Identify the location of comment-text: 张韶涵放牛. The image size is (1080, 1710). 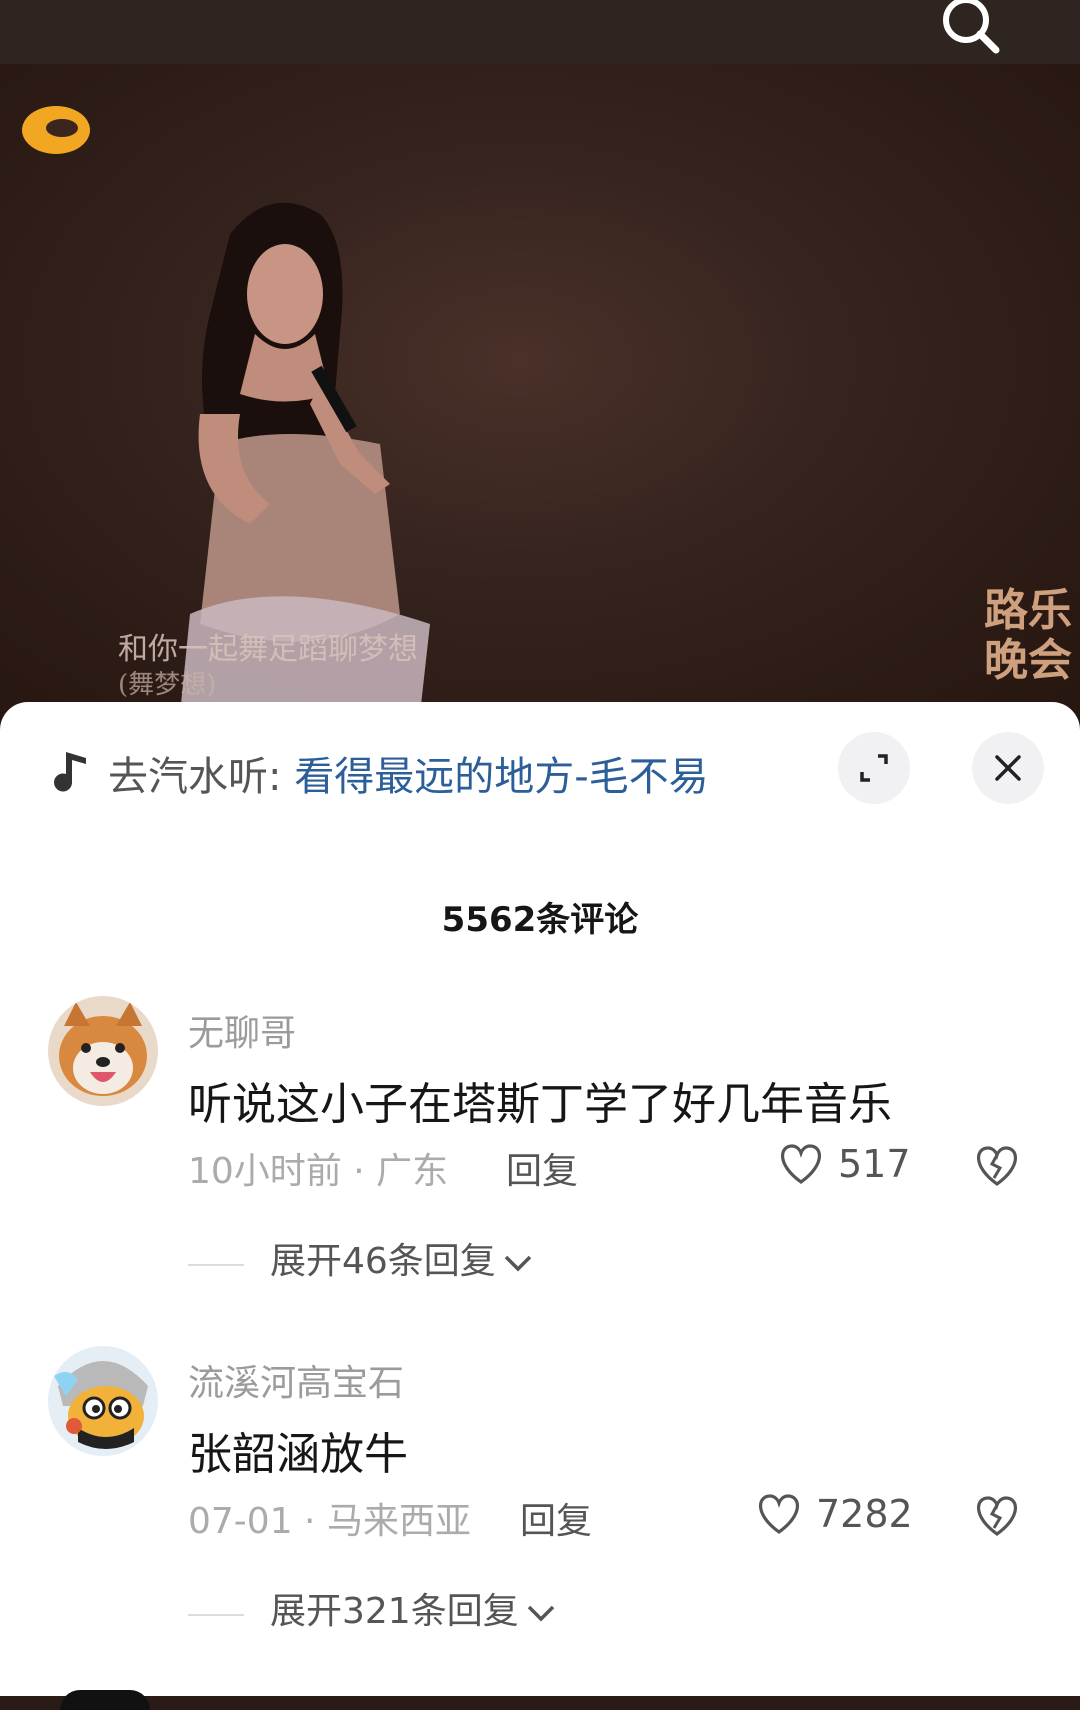
(298, 1454).